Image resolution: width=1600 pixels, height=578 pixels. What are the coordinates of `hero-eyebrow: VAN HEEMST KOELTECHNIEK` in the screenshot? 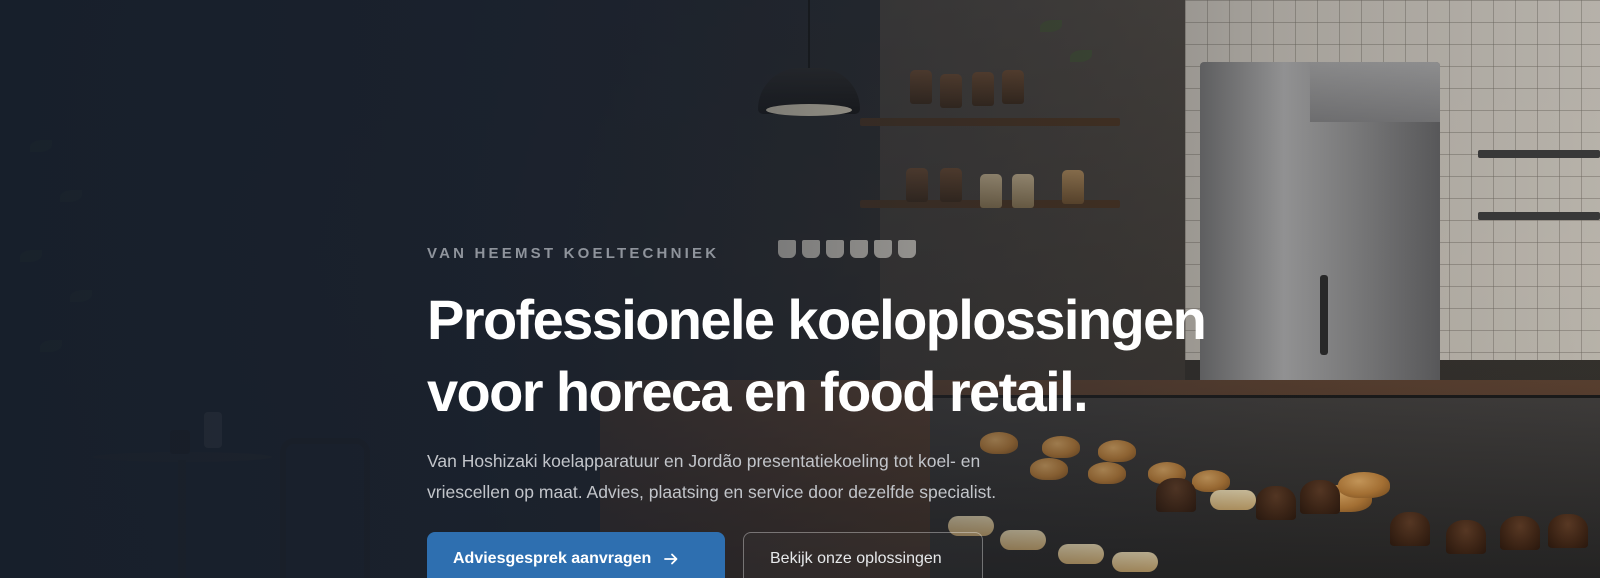 It's located at (573, 253).